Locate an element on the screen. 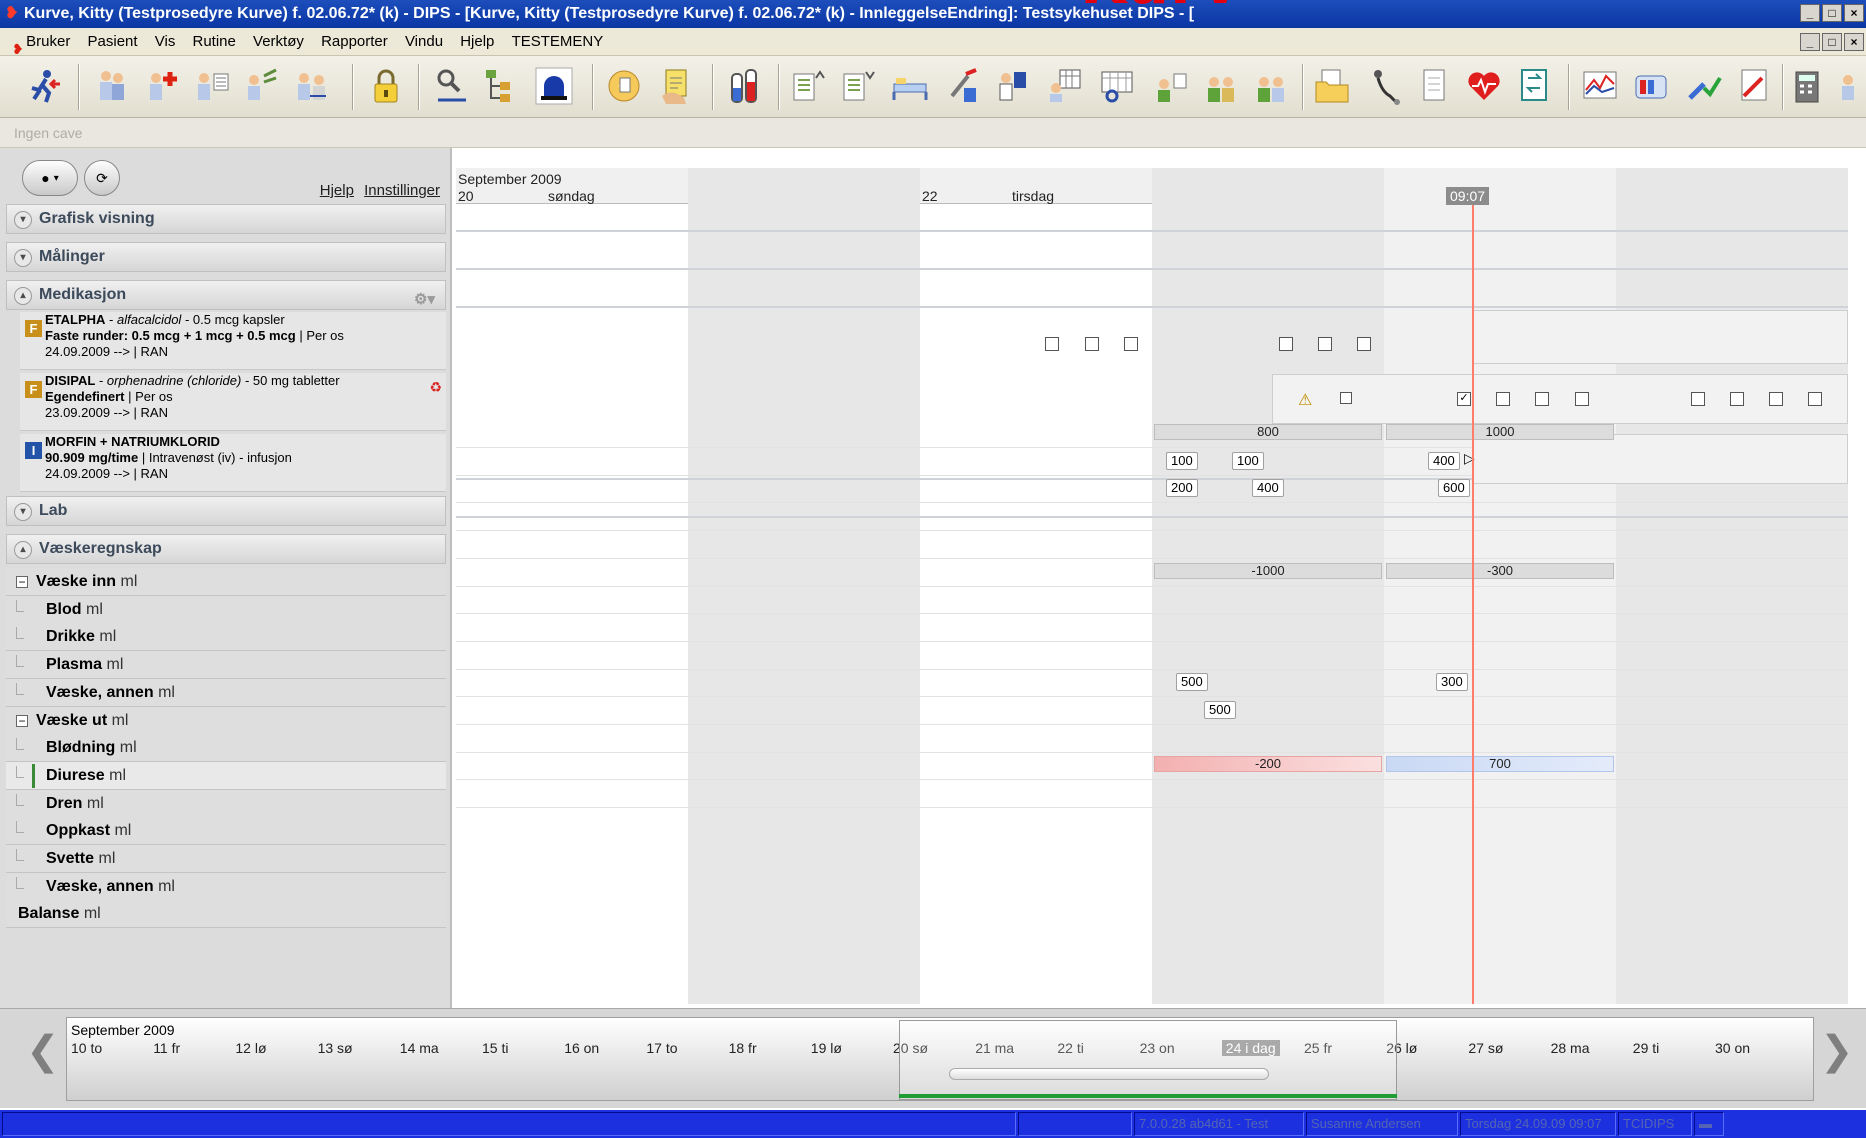 The image size is (1866, 1138). person-move-icon is located at coordinates (262, 86).